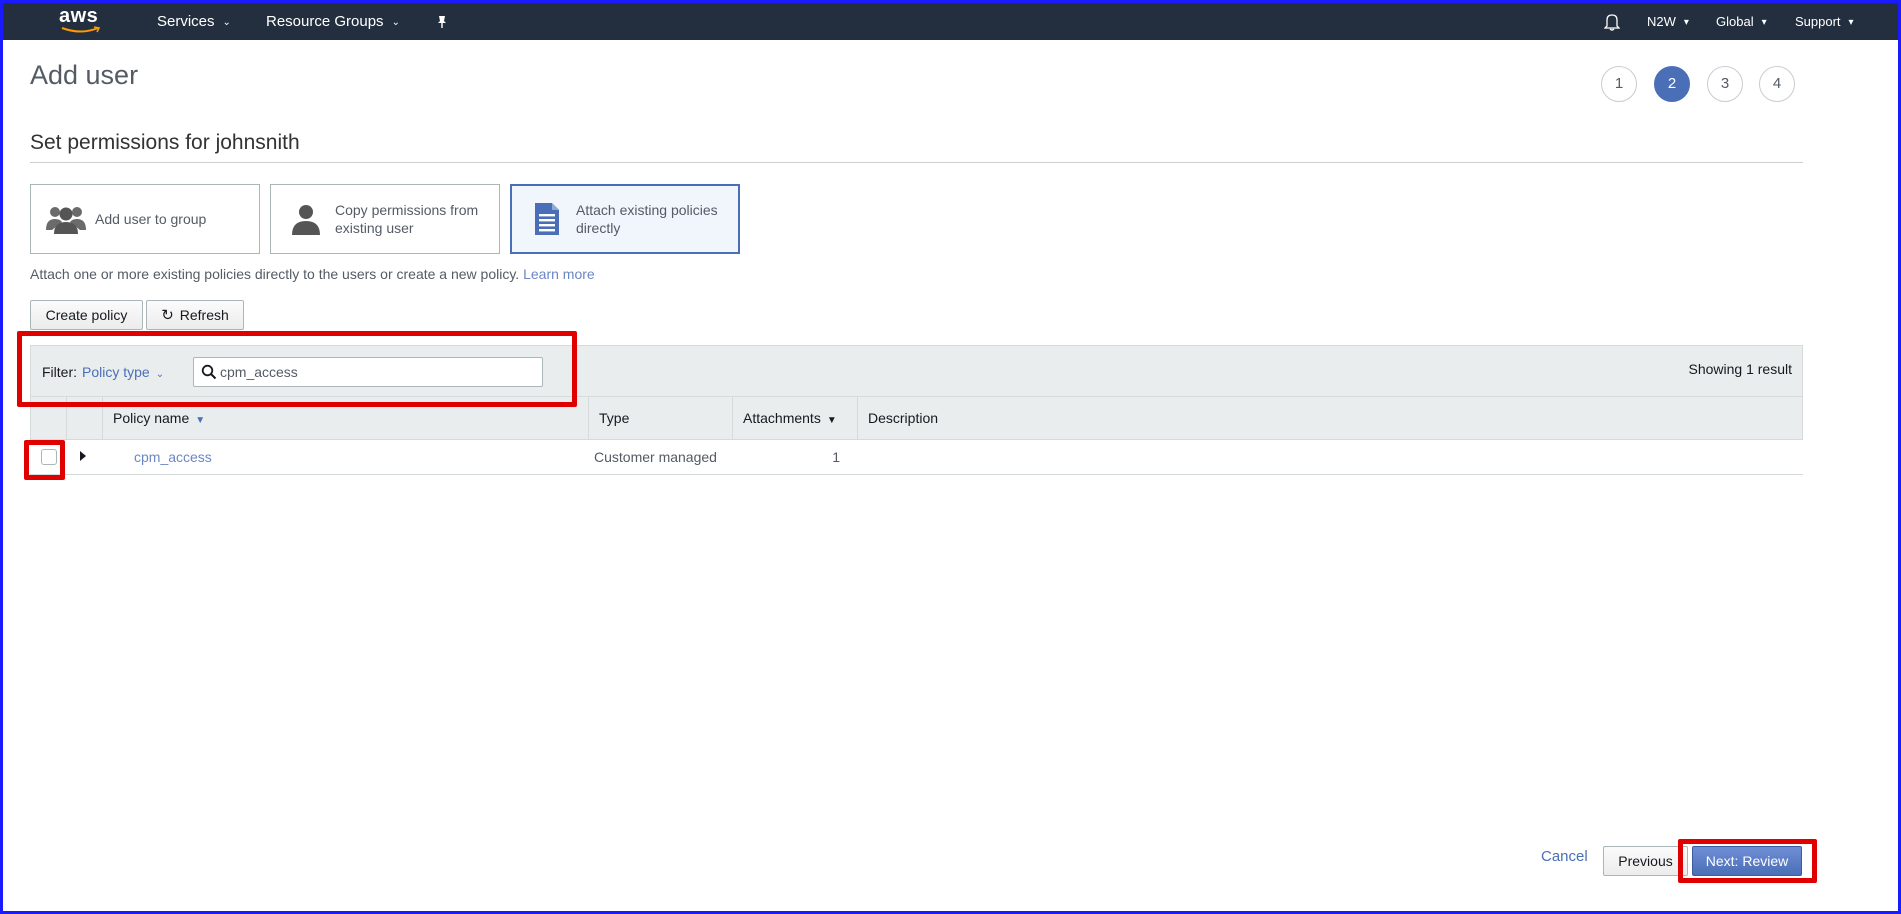  I want to click on group-icon, so click(66, 219).